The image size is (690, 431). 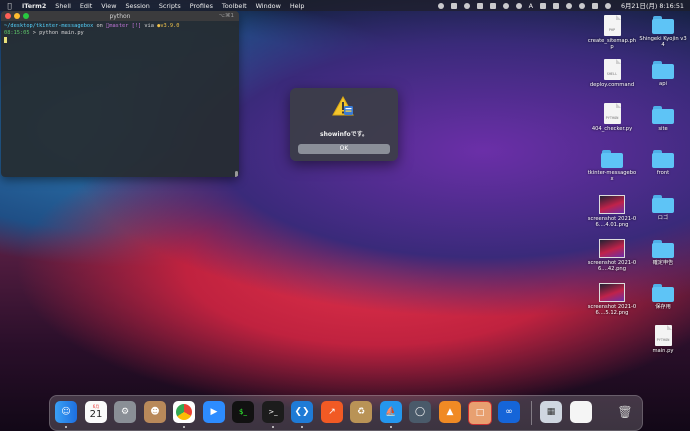 What do you see at coordinates (236, 174) in the screenshot?
I see `terminal-scrollbar` at bounding box center [236, 174].